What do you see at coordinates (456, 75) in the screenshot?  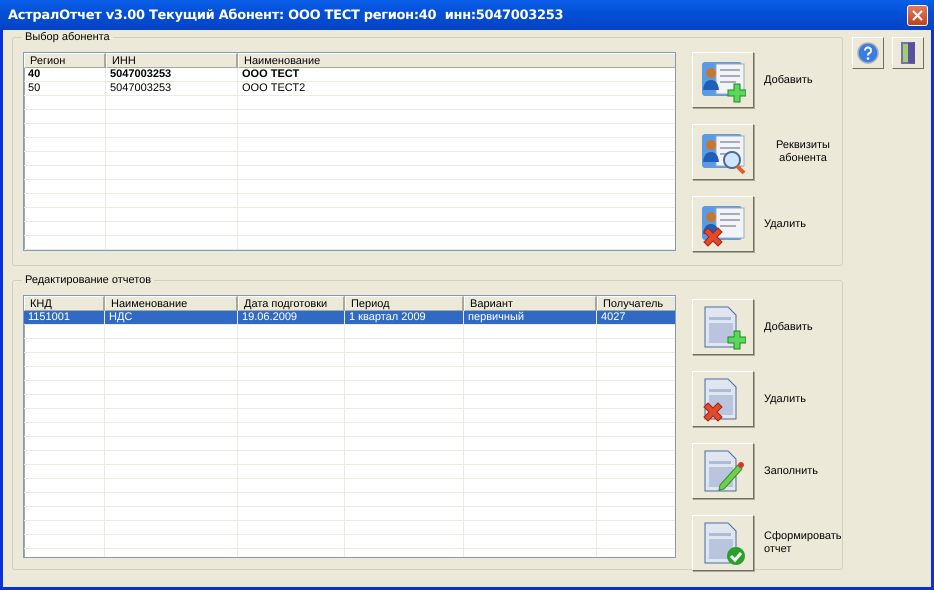 I see `table-cell: ООО ТЕСТ` at bounding box center [456, 75].